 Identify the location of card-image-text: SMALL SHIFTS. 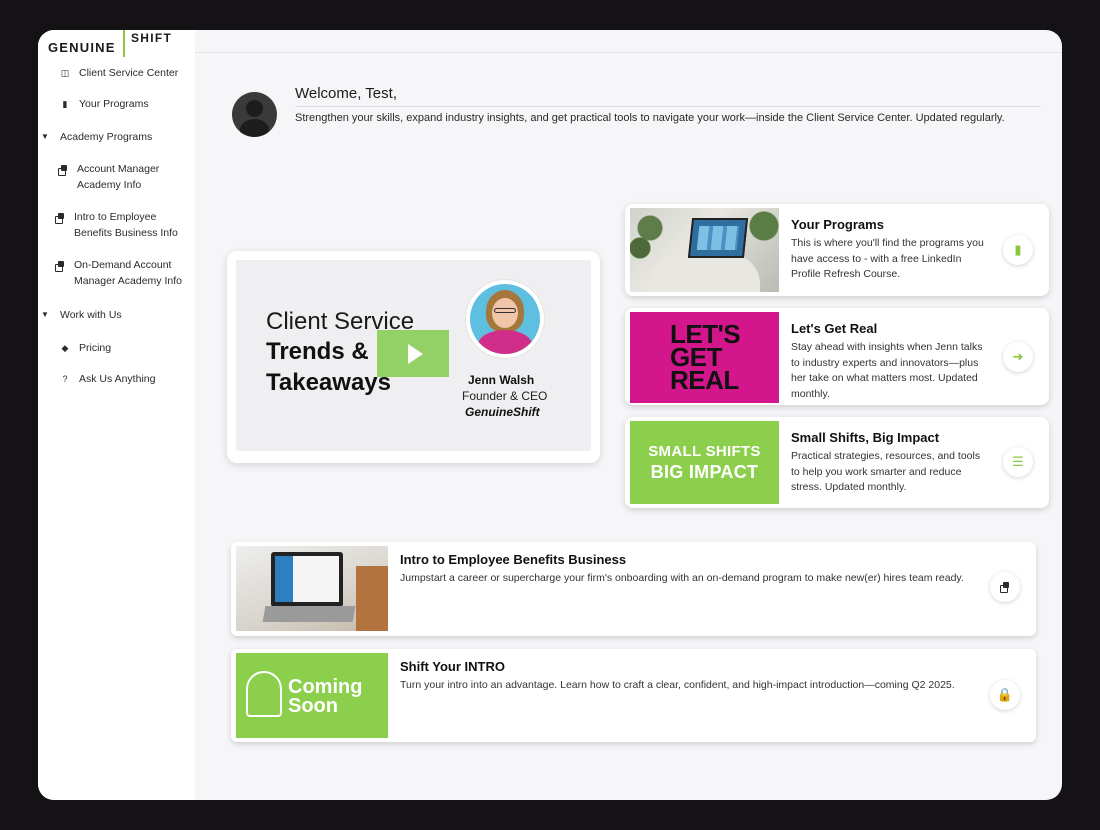
(704, 451).